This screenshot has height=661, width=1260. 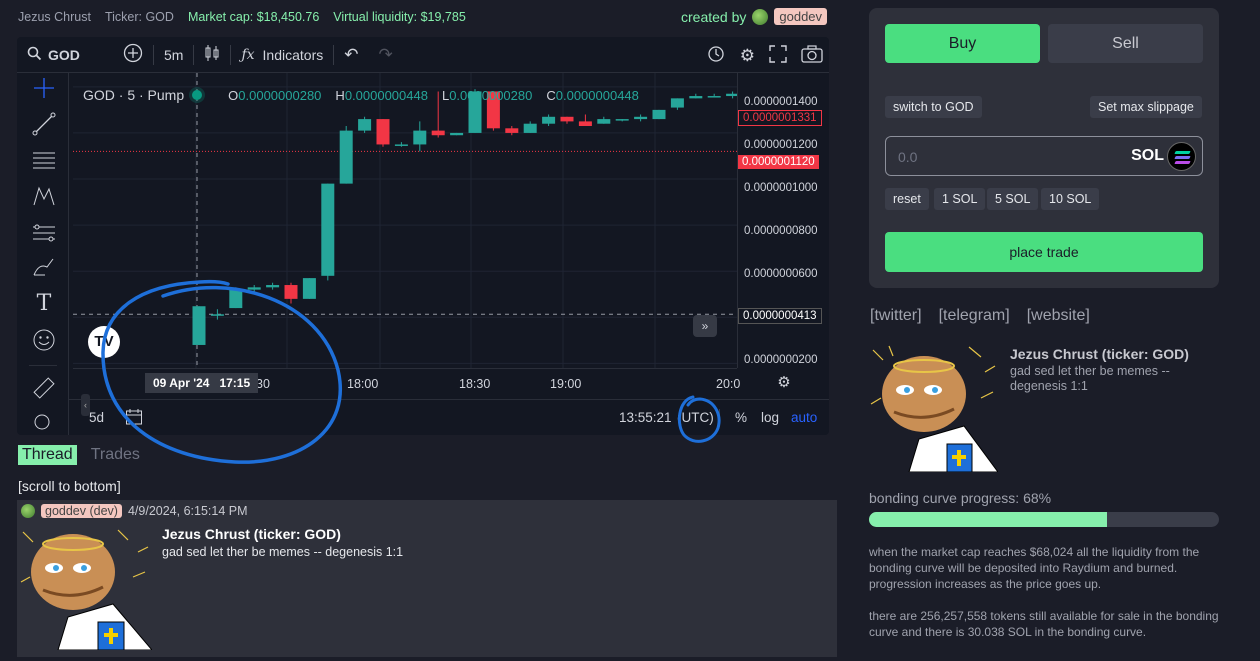 I want to click on legend-open: 0.0000000280, so click(x=280, y=95).